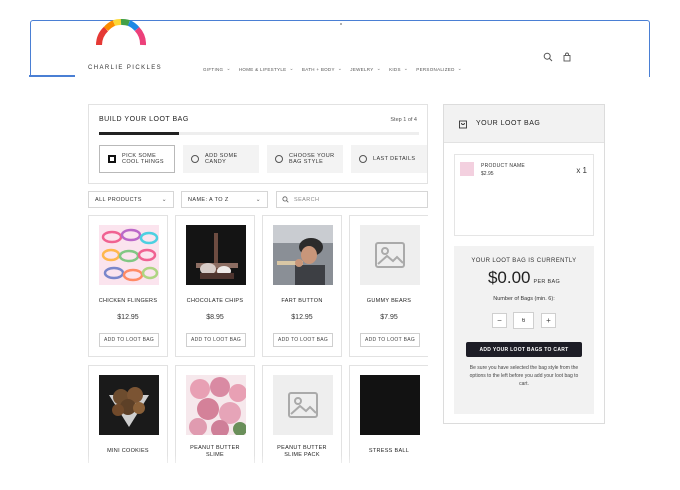 The height and width of the screenshot is (490, 680). Describe the element at coordinates (547, 282) in the screenshot. I see `per-bag-label: PER BAG` at that location.